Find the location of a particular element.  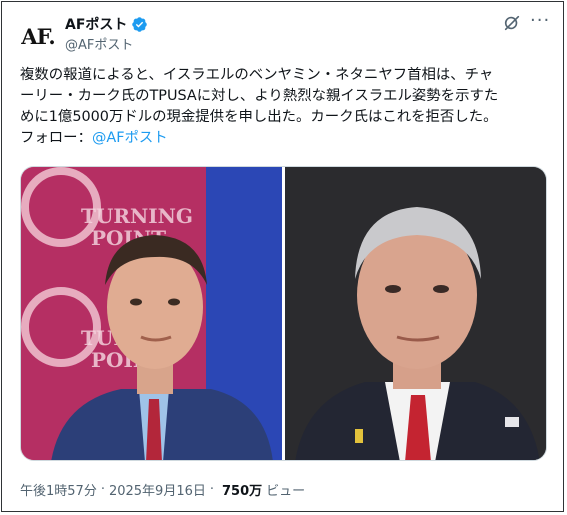

avatar: AF. is located at coordinates (38, 36).